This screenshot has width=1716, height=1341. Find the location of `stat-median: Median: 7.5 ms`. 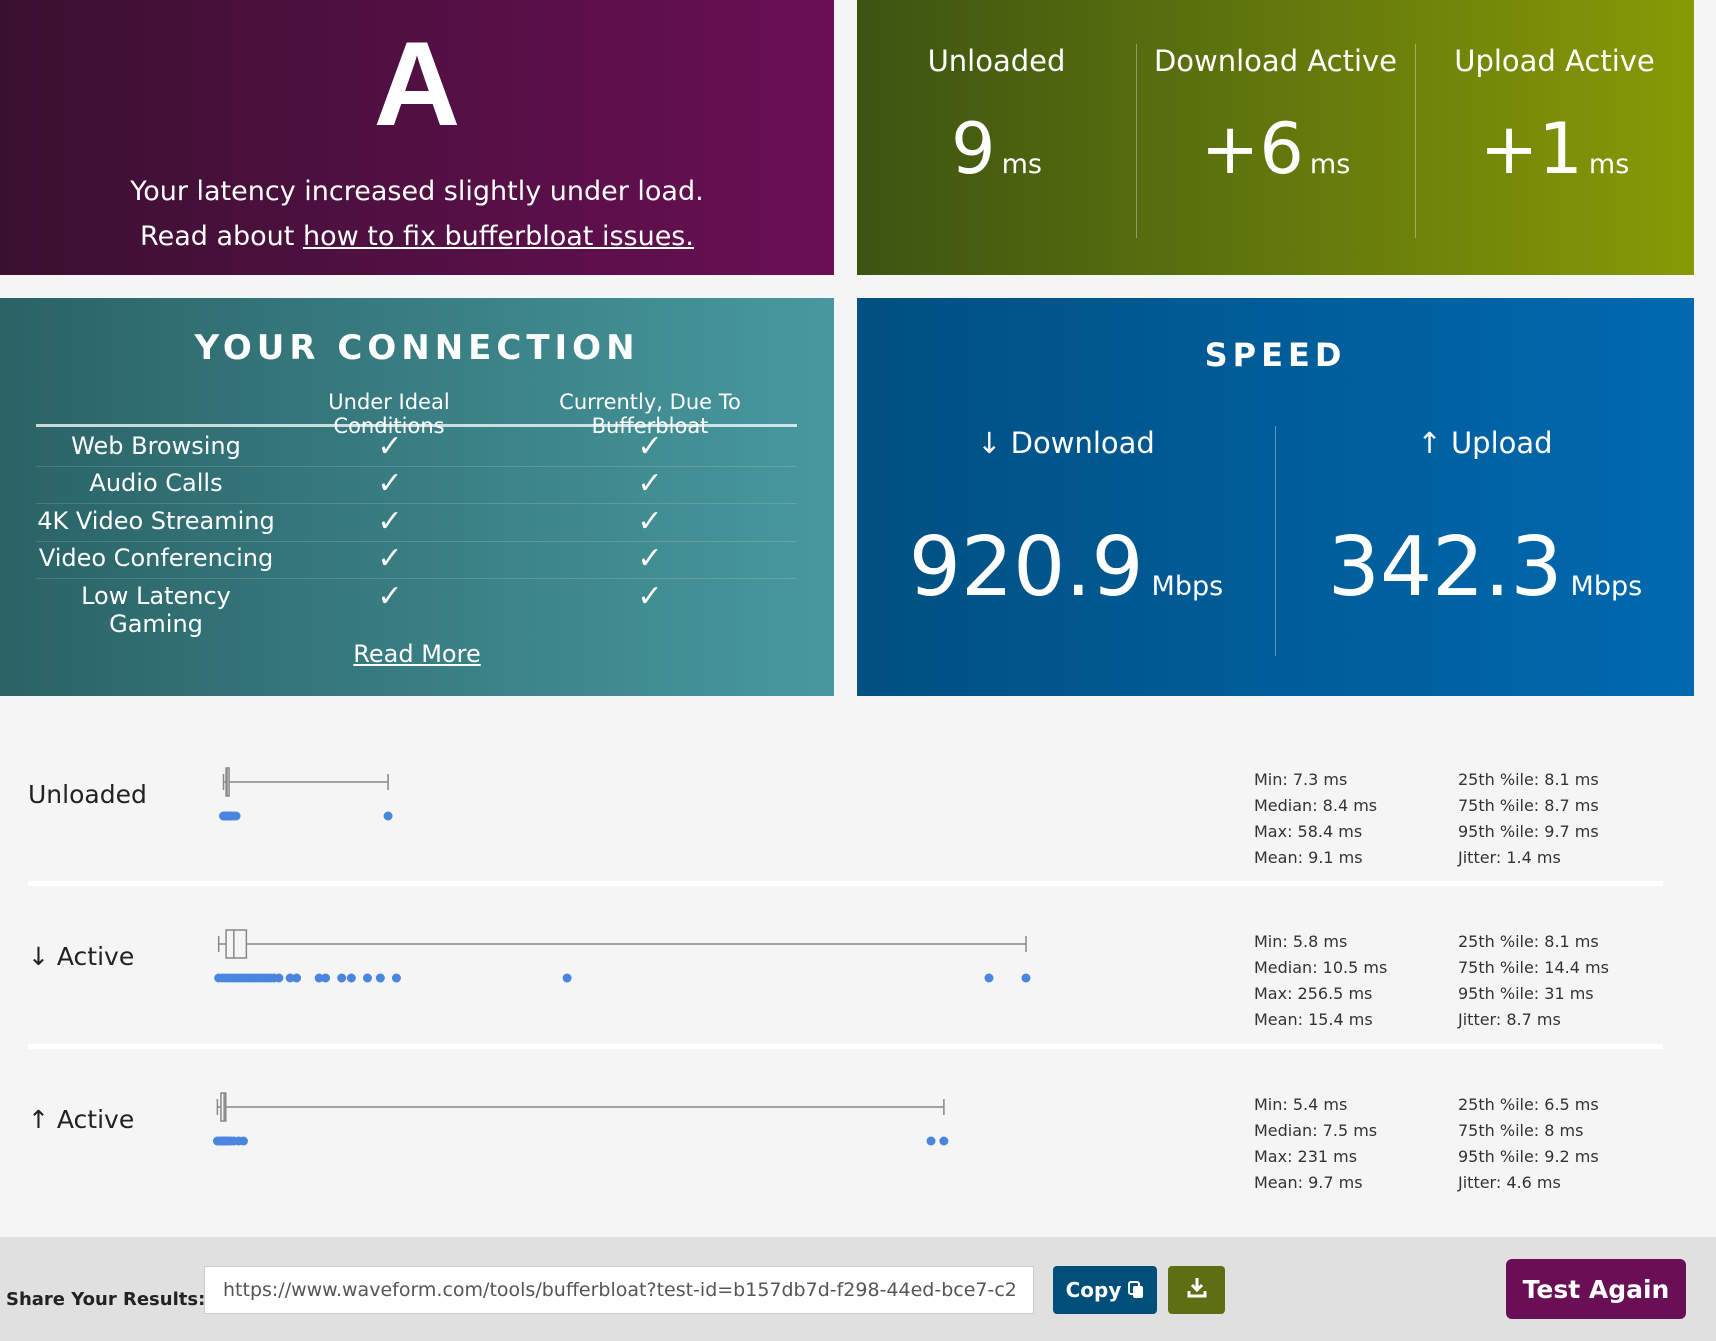

stat-median: Median: 7.5 ms is located at coordinates (1316, 1130).